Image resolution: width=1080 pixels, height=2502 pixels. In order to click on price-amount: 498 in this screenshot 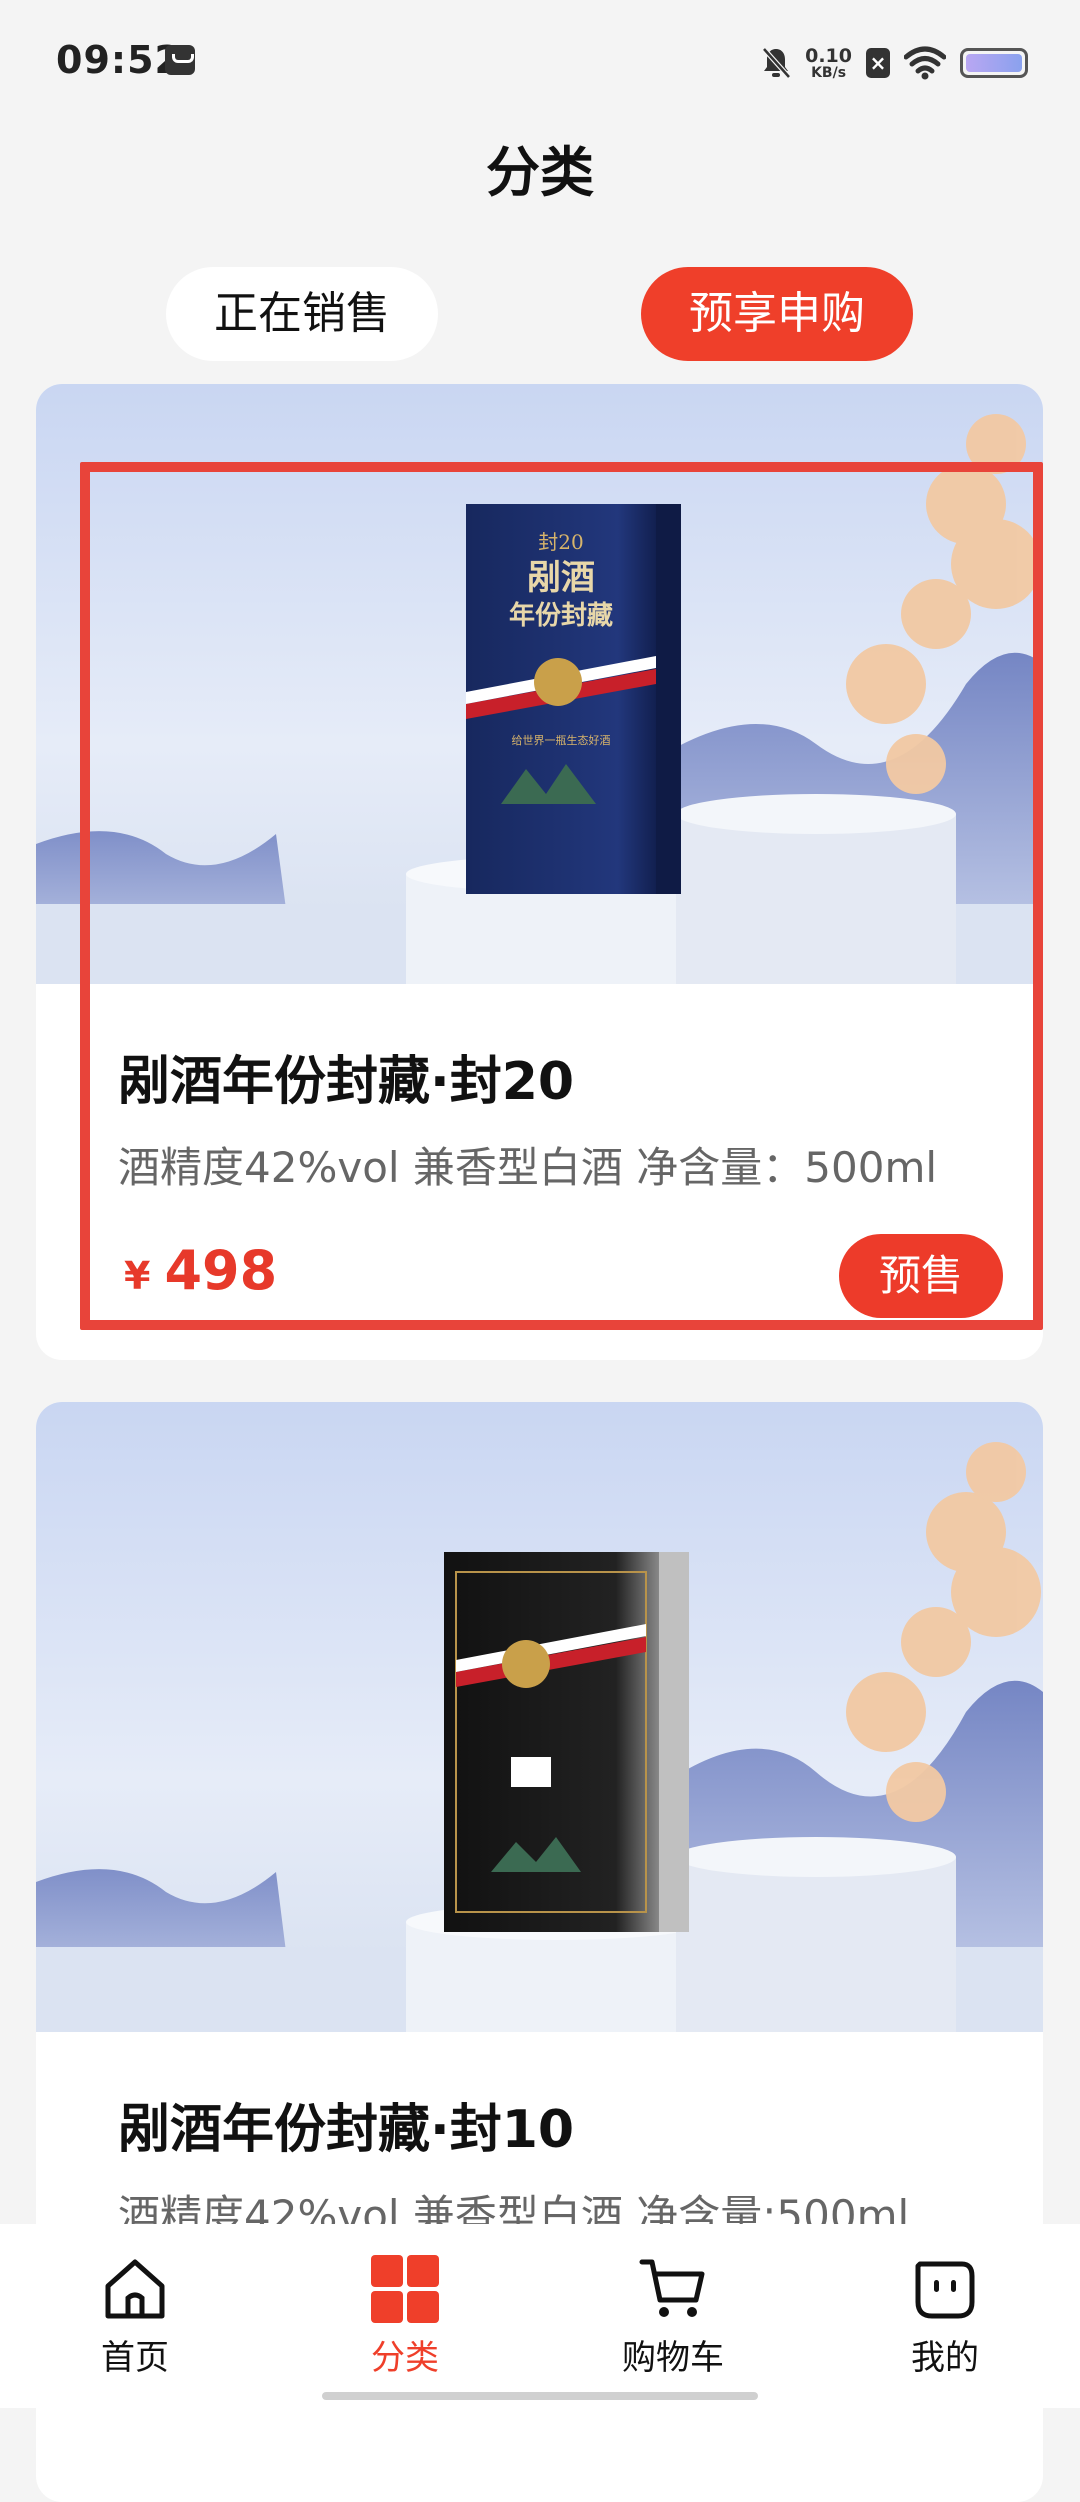, I will do `click(221, 1270)`.